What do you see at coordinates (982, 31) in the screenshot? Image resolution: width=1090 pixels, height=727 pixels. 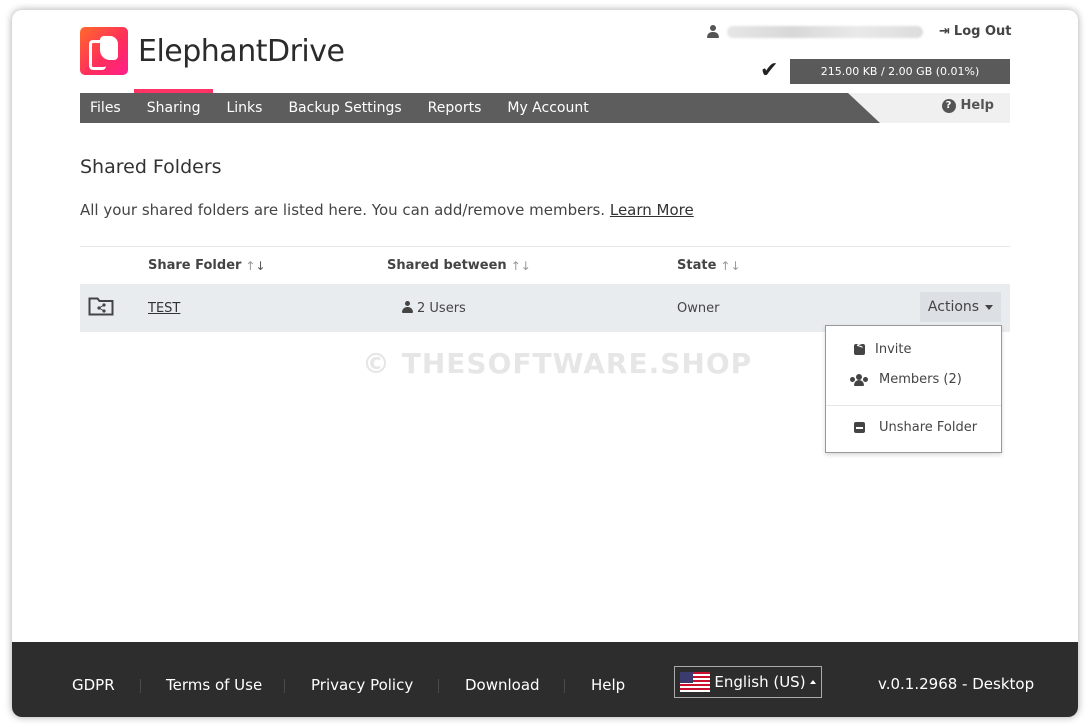 I see `logout-label: Log Out` at bounding box center [982, 31].